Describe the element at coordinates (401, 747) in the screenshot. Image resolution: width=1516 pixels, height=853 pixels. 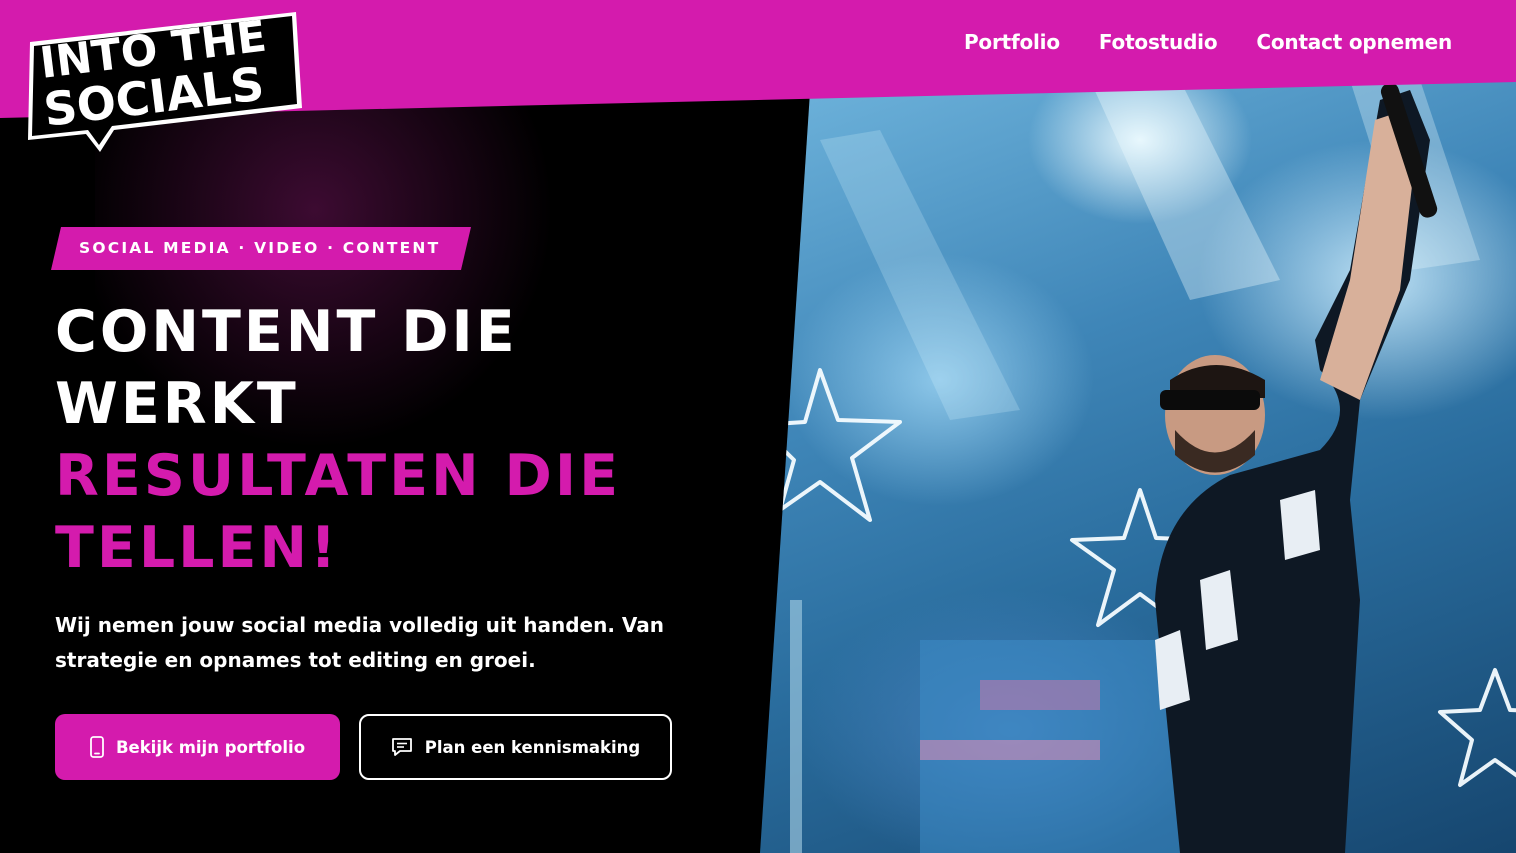
I see `chat-bubble-icon` at that location.